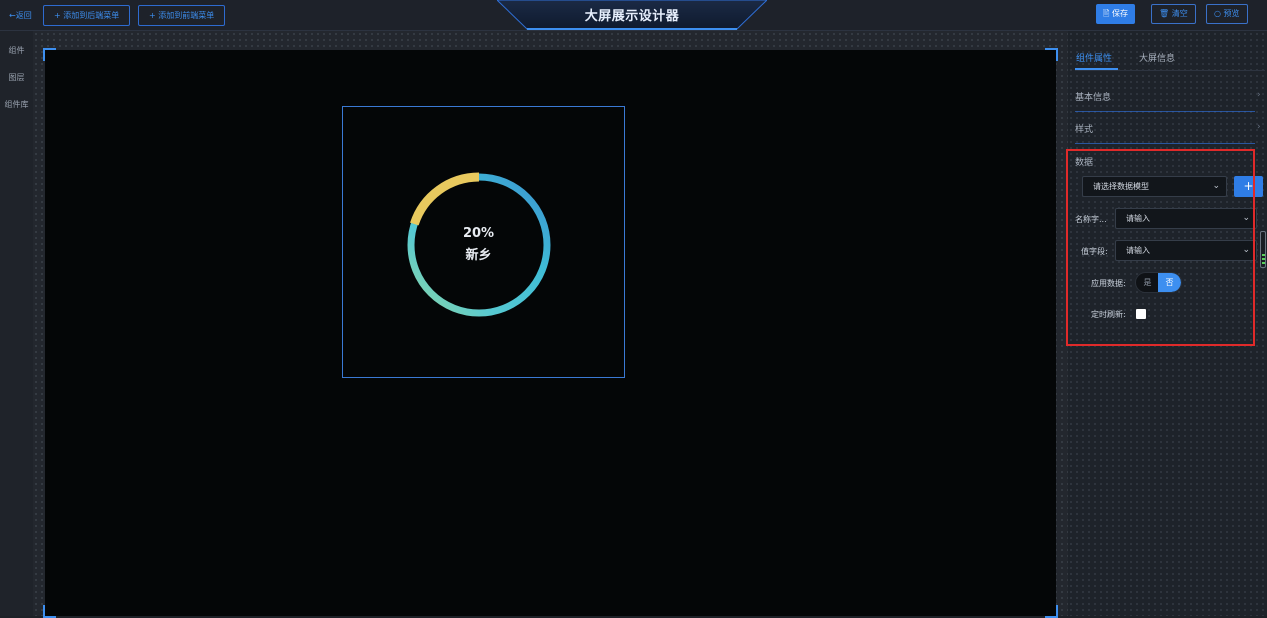 The width and height of the screenshot is (1267, 618). What do you see at coordinates (16, 323) in the screenshot?
I see `left-sidebar: 组件 图层 组件库` at bounding box center [16, 323].